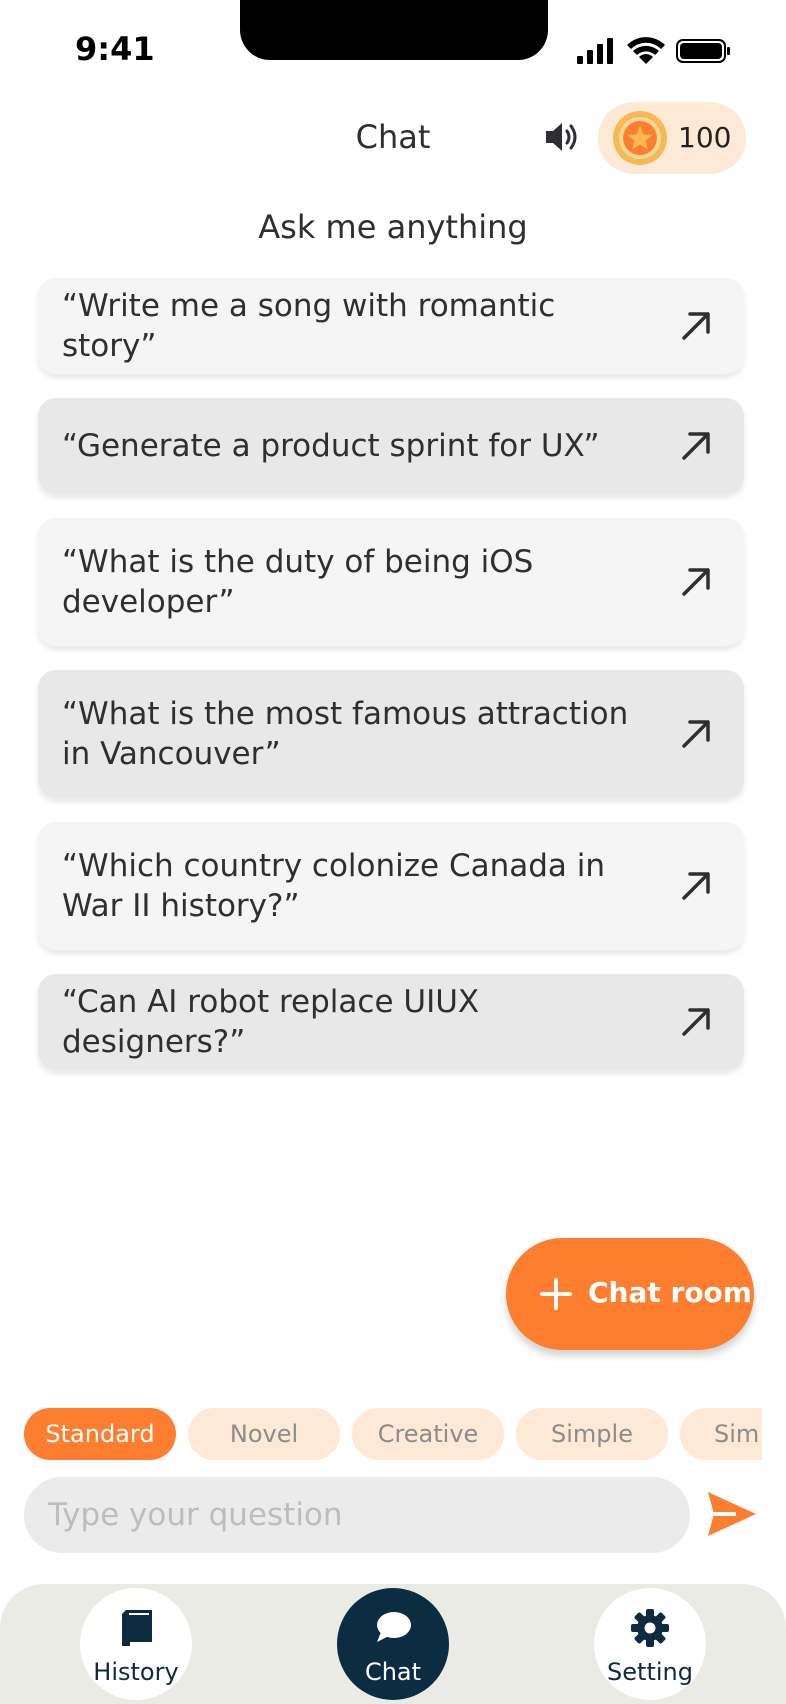 The height and width of the screenshot is (1704, 786). I want to click on plus-icon, so click(556, 1294).